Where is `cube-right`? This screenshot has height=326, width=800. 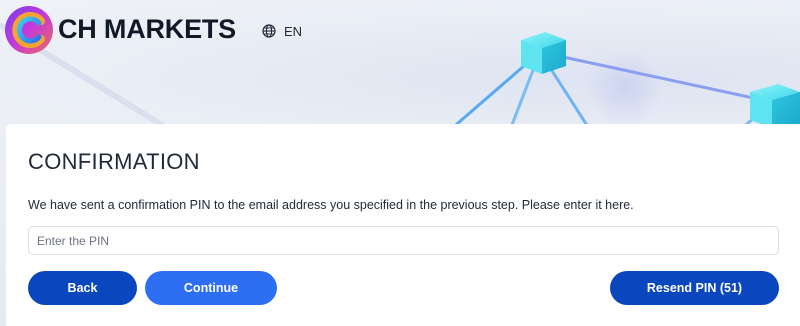 cube-right is located at coordinates (775, 106).